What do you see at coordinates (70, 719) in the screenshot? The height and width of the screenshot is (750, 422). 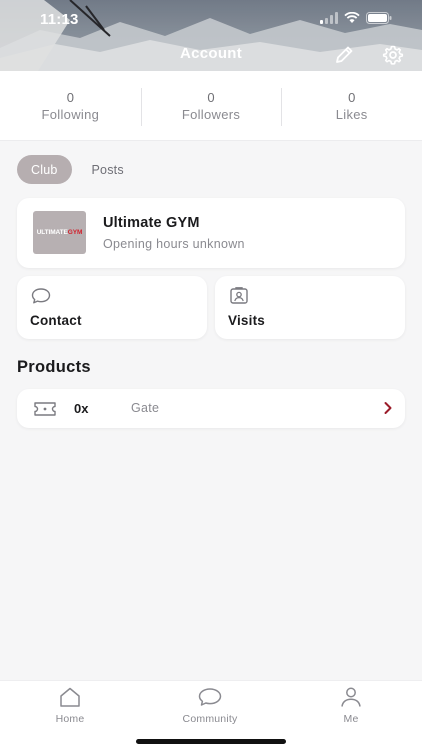 I see `nav-home-label: Home` at bounding box center [70, 719].